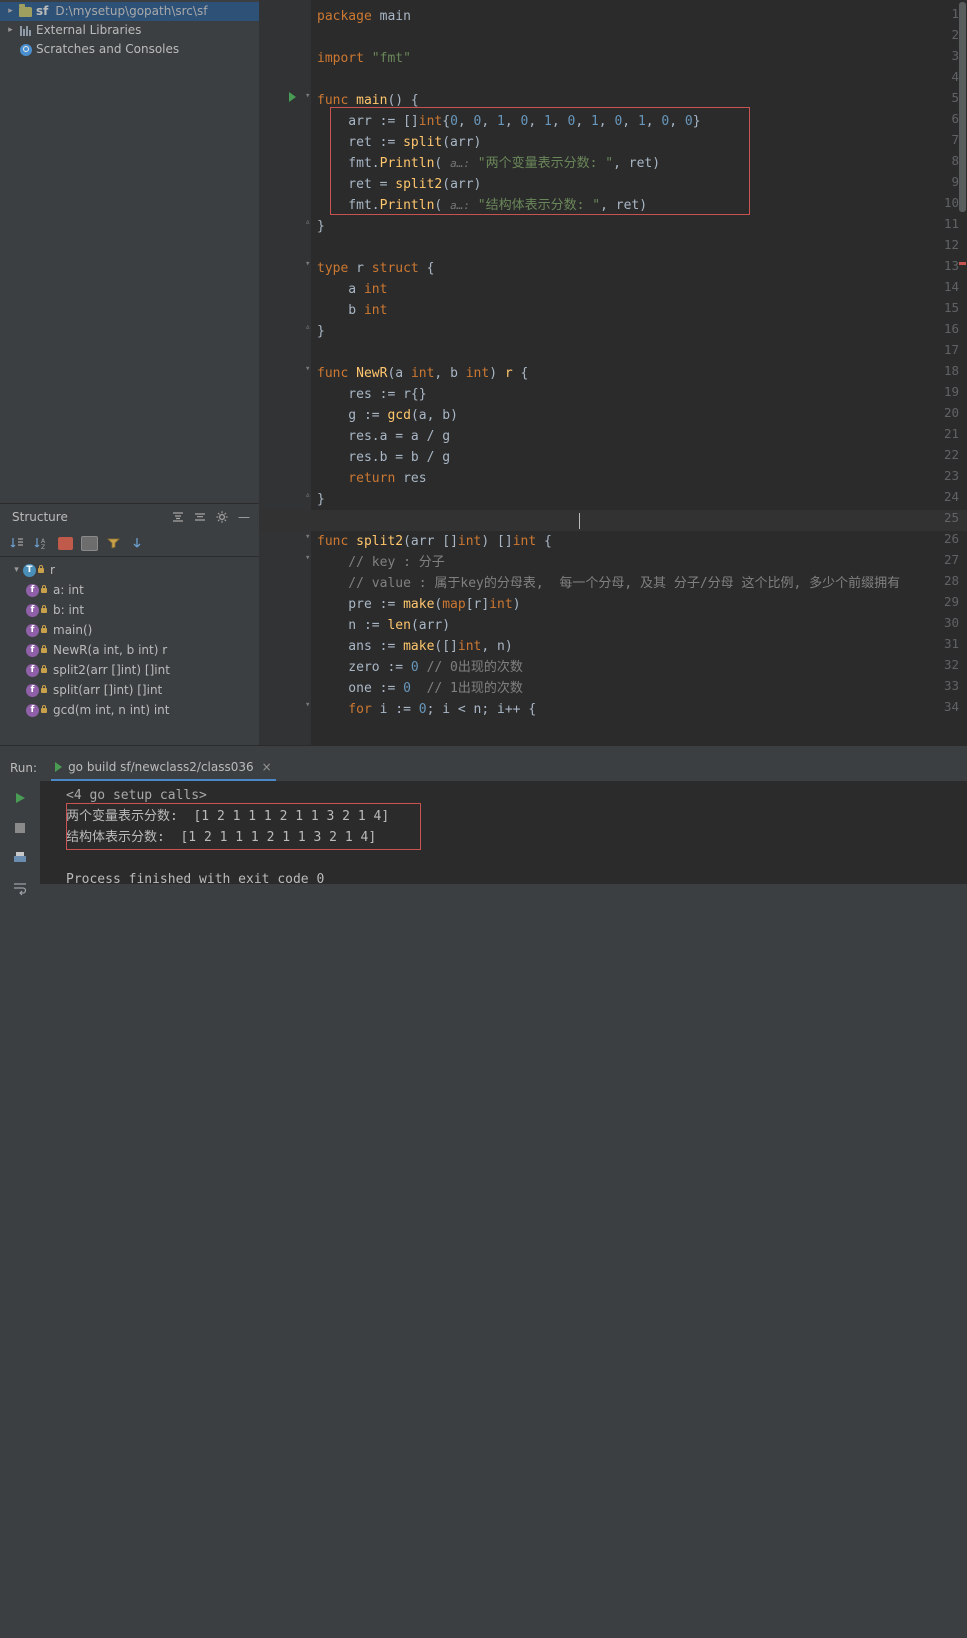  Describe the element at coordinates (17, 543) in the screenshot. I see `sort-by-visibility-icon` at that location.